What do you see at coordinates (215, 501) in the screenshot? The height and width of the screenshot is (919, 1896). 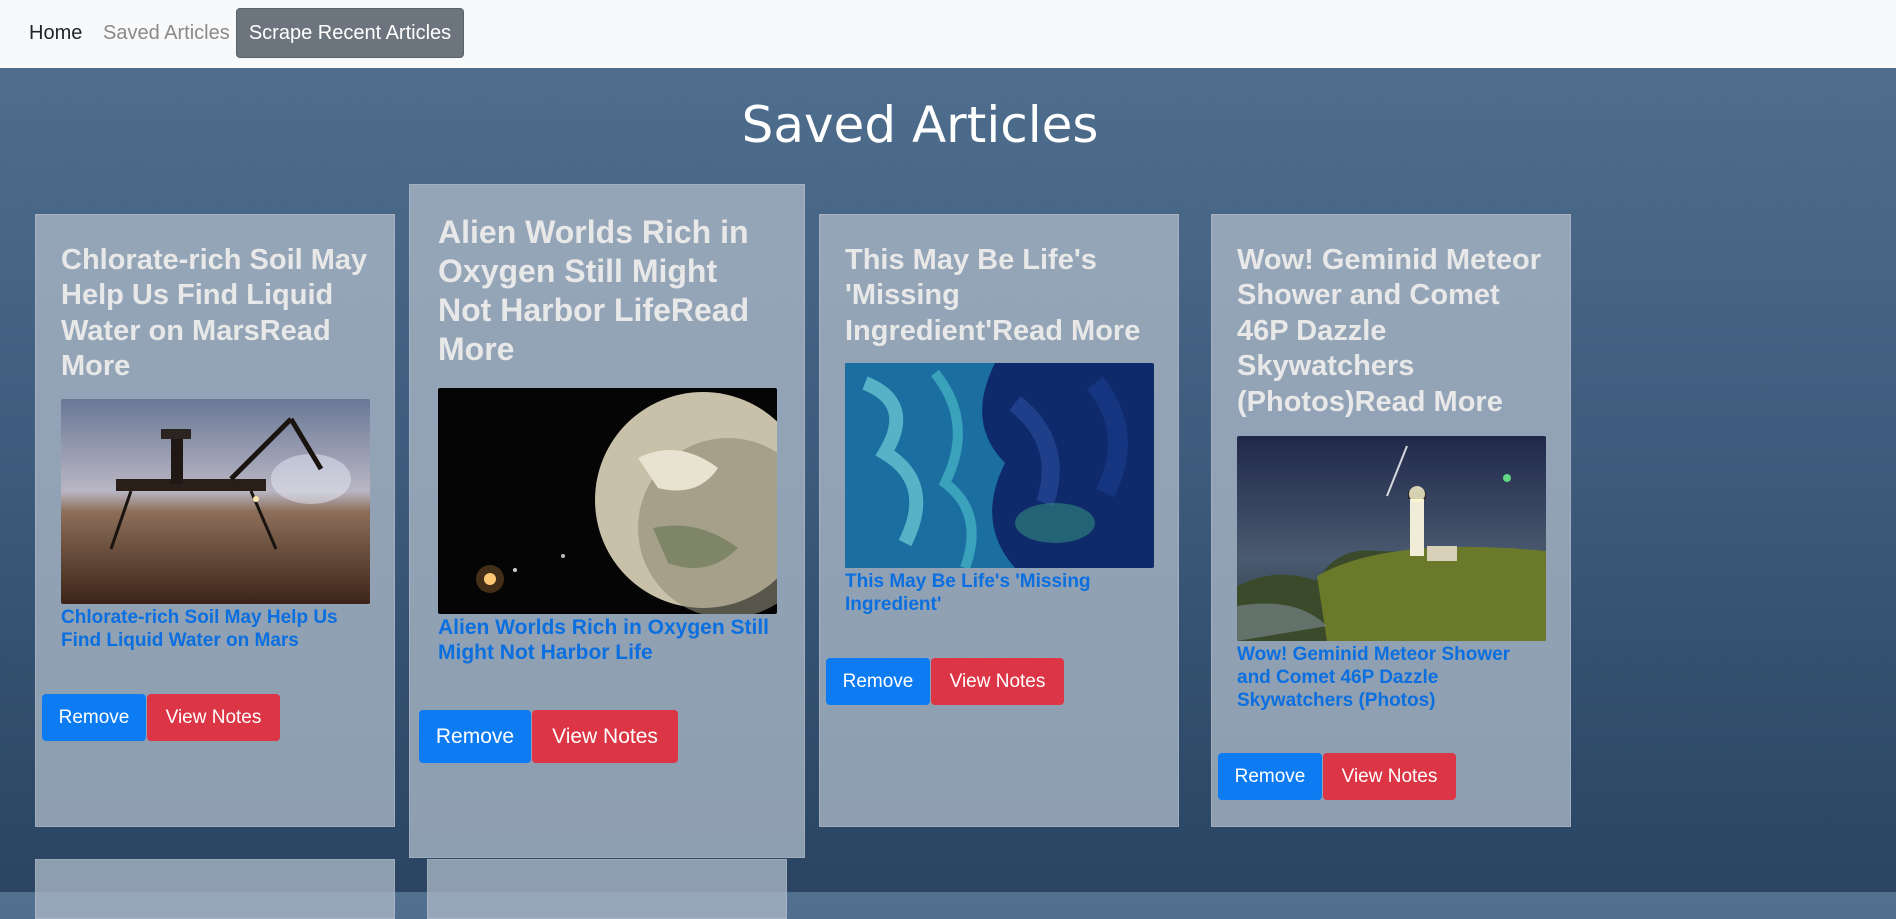 I see `mars-lander-image` at bounding box center [215, 501].